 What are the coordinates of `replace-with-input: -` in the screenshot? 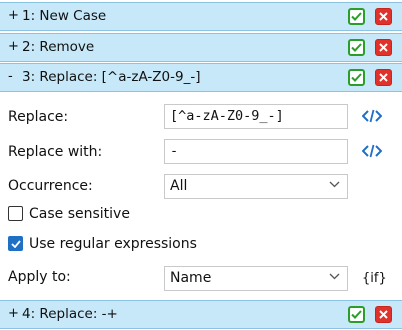 It's located at (256, 151).